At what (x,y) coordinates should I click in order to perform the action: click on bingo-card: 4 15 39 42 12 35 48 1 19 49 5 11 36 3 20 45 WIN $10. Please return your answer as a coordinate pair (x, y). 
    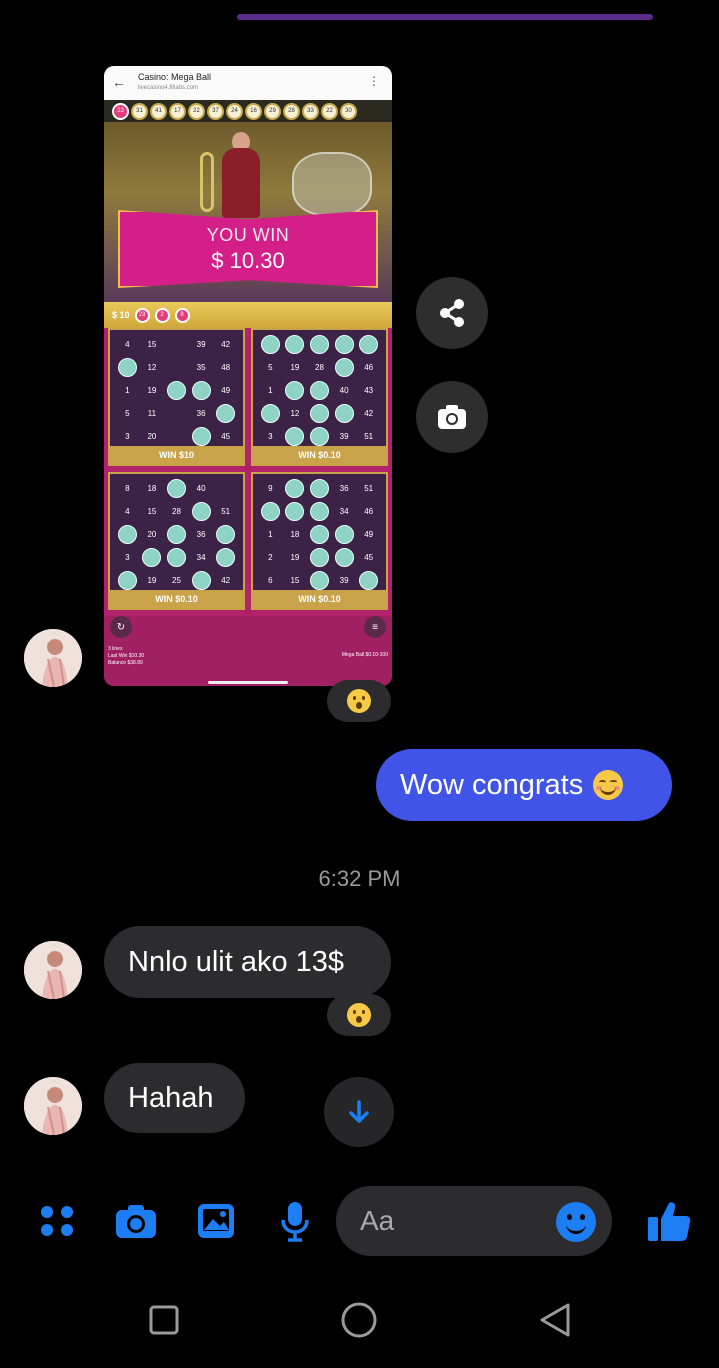
    Looking at the image, I should click on (176, 397).